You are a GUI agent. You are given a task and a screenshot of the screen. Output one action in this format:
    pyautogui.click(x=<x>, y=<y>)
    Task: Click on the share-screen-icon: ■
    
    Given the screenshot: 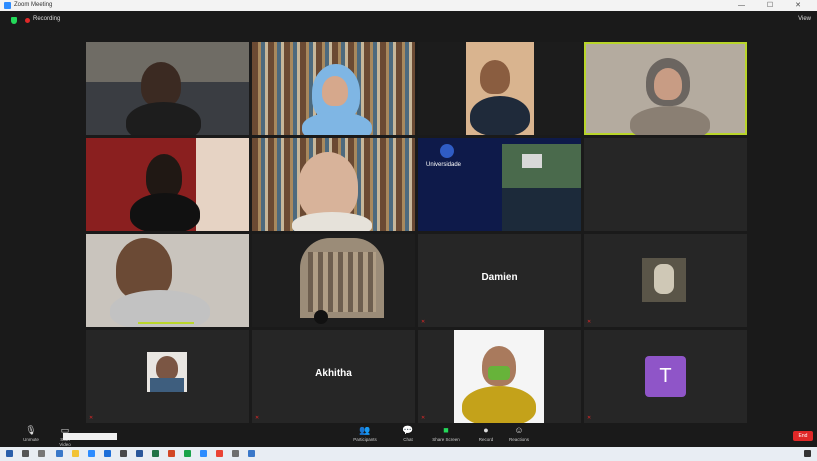 What is the action you would take?
    pyautogui.click(x=446, y=430)
    